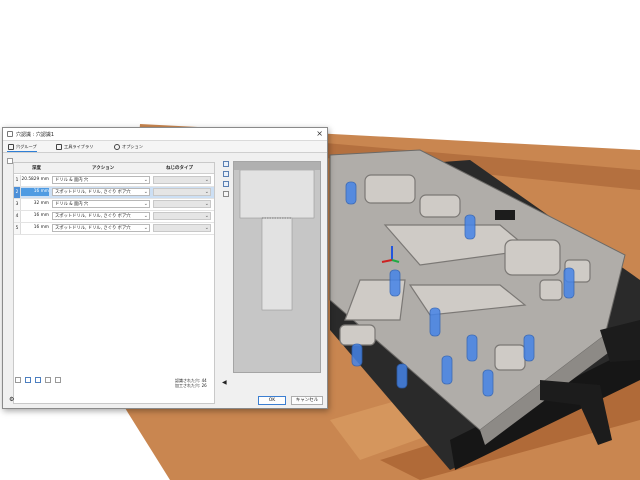 This screenshot has height=480, width=640. Describe the element at coordinates (319, 133) in the screenshot. I see `close-icon: ×` at that location.